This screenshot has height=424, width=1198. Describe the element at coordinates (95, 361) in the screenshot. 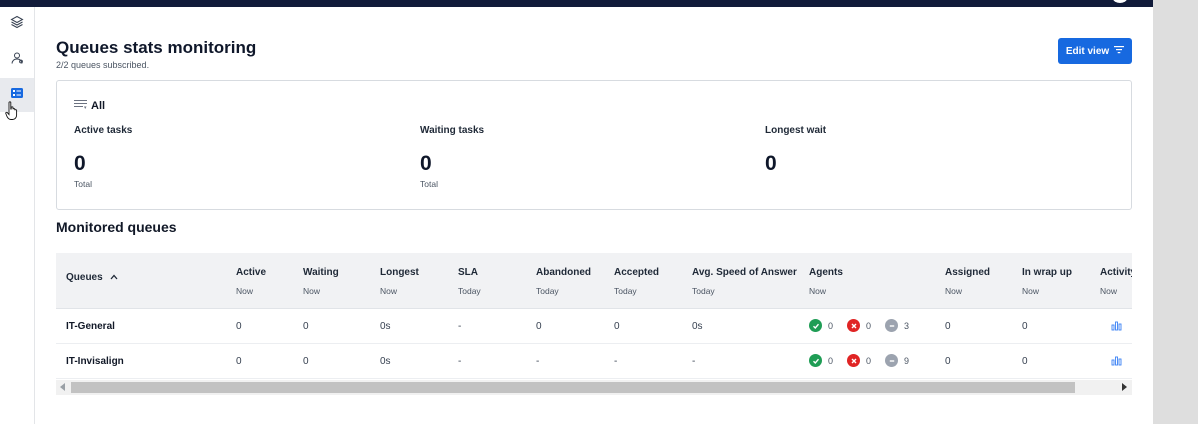

I see `queue-name: IT-Invisalign` at that location.